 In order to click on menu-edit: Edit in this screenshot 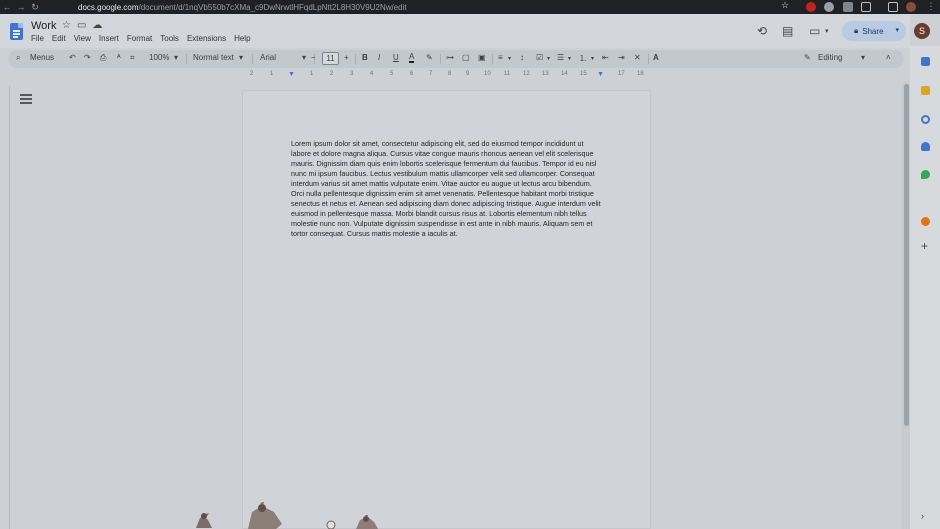, I will do `click(59, 38)`.